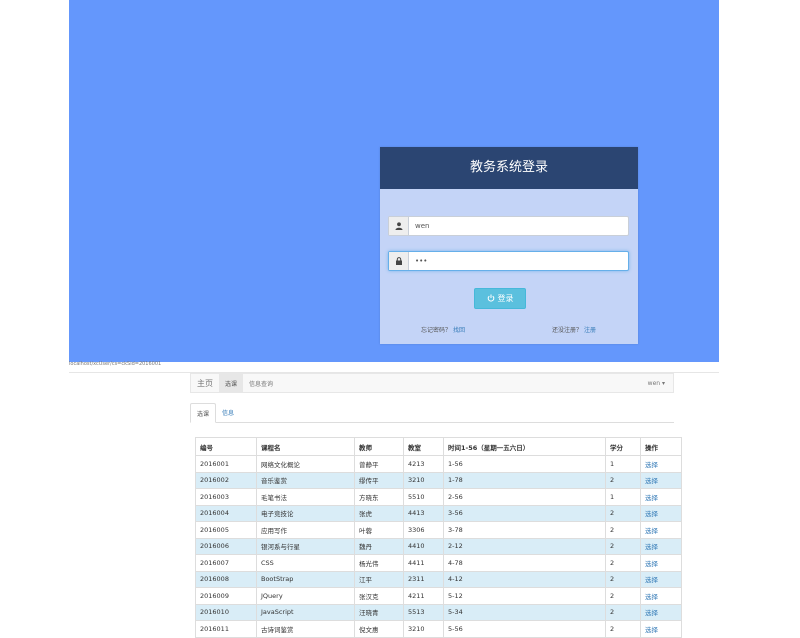 The image size is (800, 638). What do you see at coordinates (423, 513) in the screenshot?
I see `cell-room: 4413` at bounding box center [423, 513].